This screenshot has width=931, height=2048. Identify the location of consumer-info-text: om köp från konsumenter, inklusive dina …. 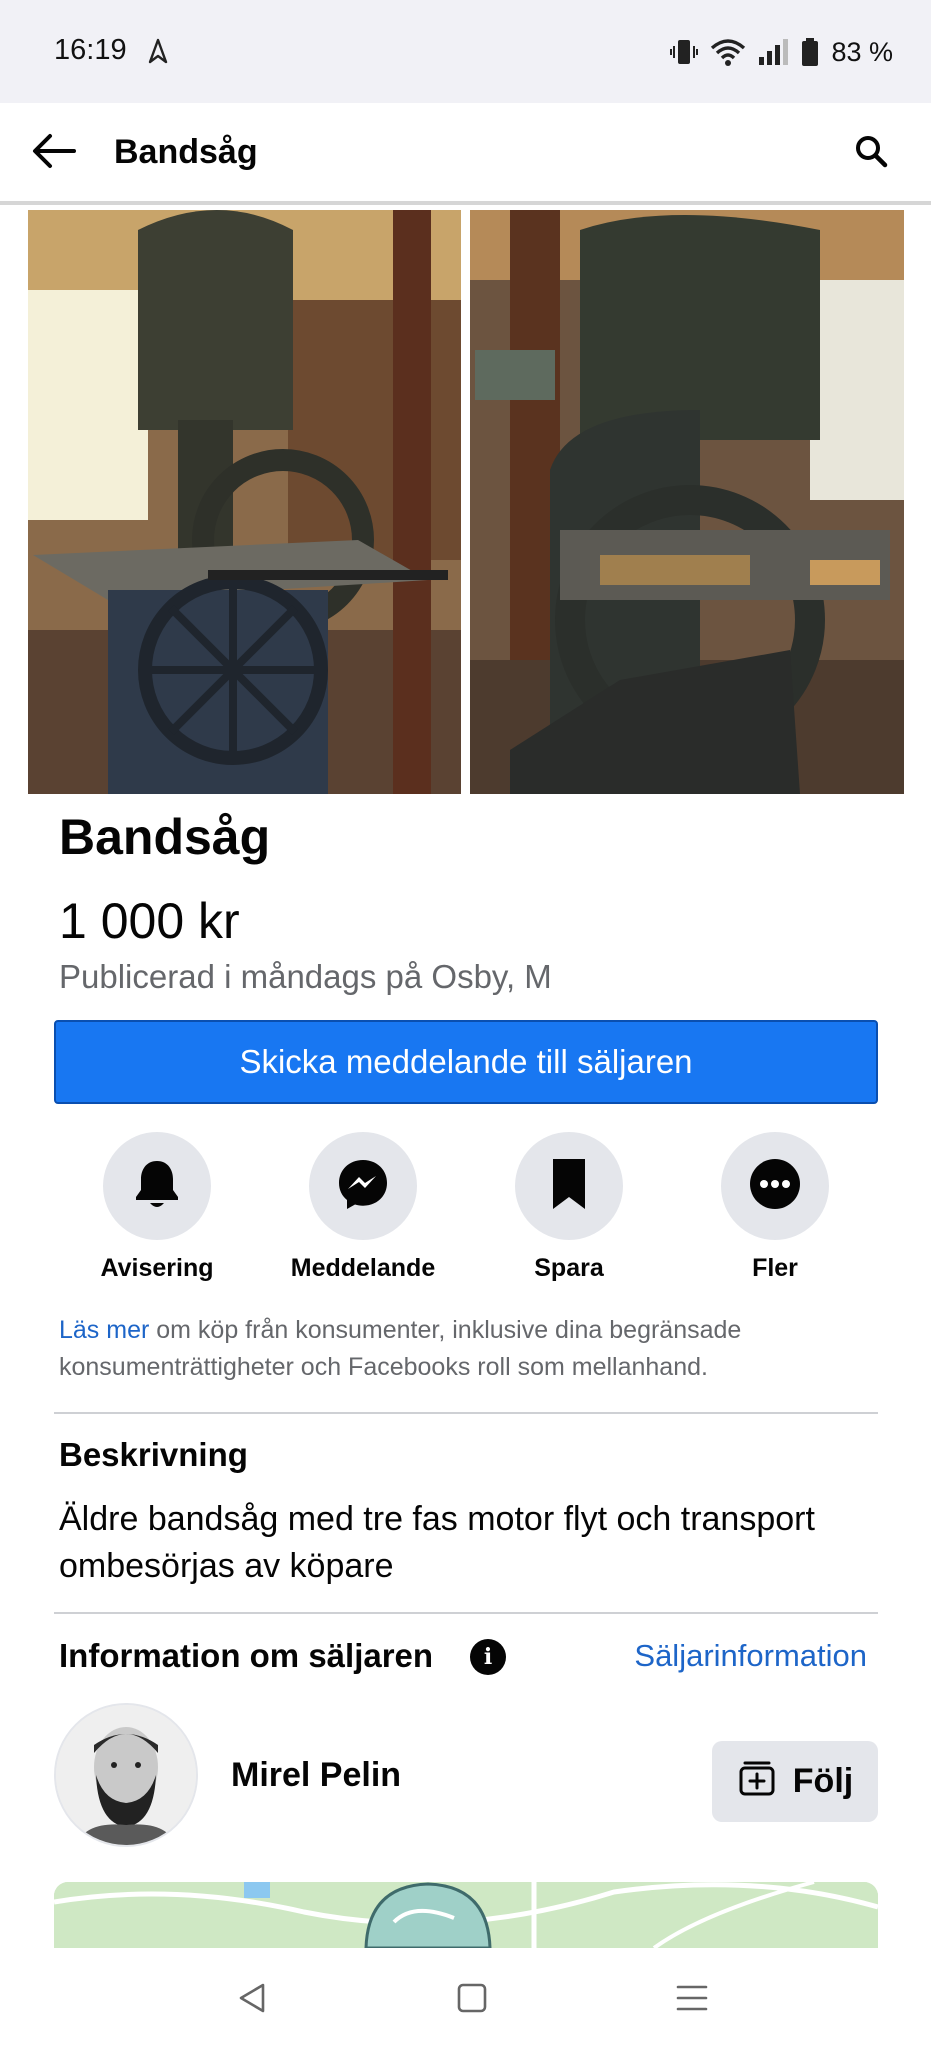
(400, 1348).